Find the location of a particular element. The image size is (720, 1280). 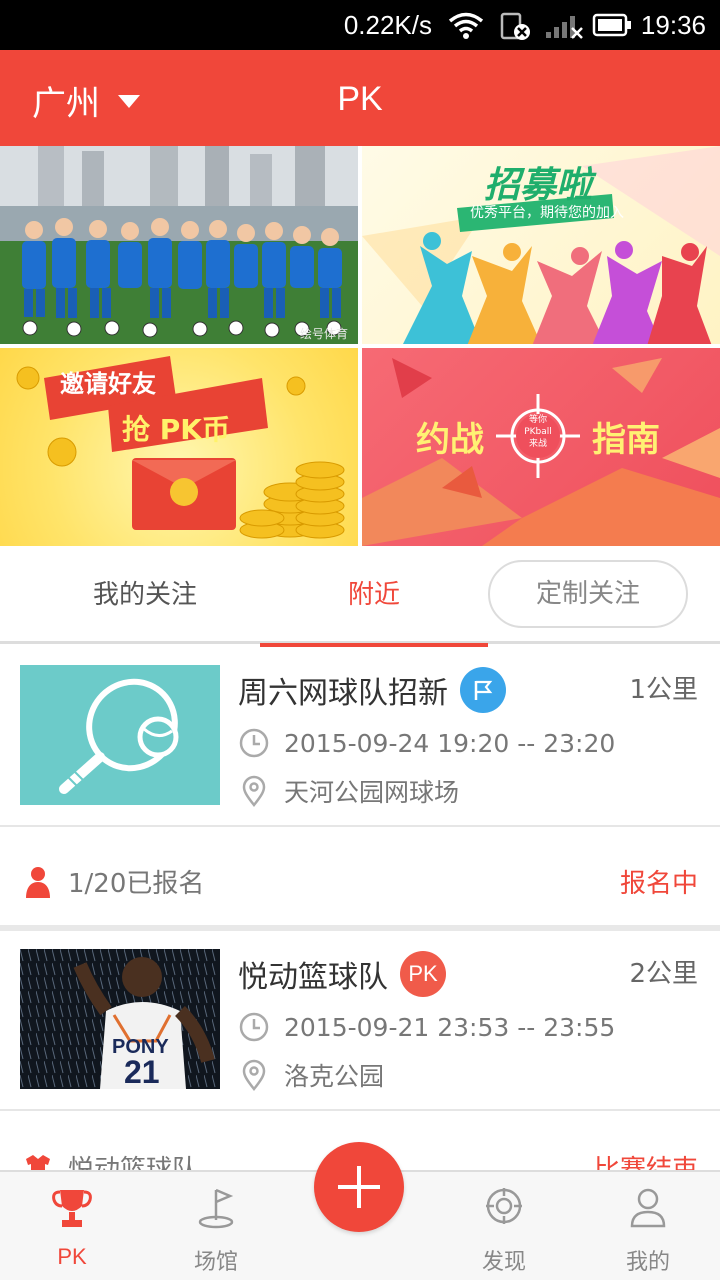

nav-venue: 场馆 is located at coordinates (216, 1226).